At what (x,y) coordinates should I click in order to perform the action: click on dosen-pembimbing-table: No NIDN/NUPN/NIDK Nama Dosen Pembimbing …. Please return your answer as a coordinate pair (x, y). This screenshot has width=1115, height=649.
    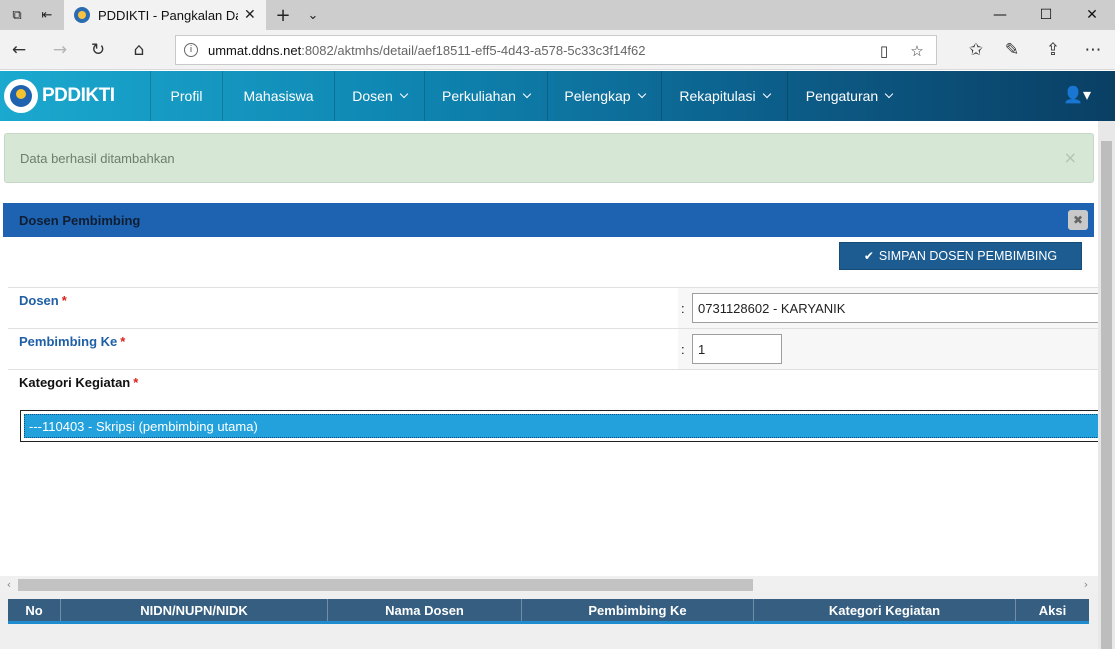
    Looking at the image, I should click on (549, 621).